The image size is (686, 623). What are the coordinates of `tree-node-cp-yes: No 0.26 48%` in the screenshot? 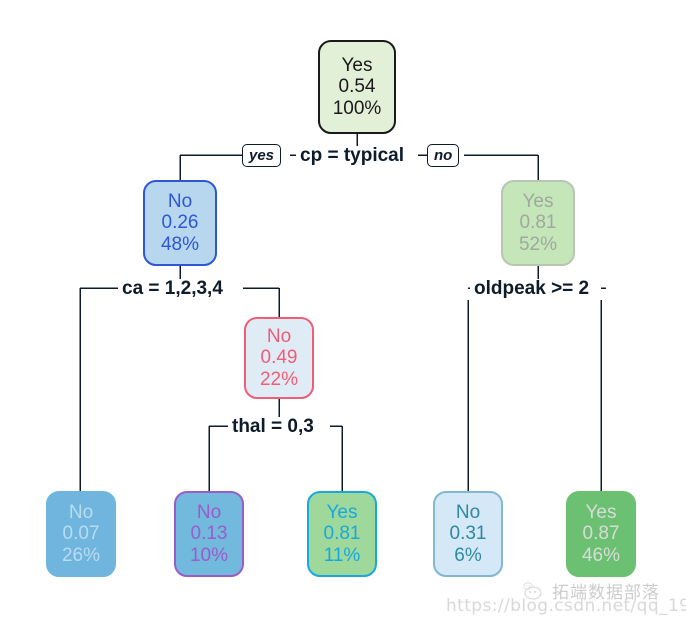 It's located at (180, 223).